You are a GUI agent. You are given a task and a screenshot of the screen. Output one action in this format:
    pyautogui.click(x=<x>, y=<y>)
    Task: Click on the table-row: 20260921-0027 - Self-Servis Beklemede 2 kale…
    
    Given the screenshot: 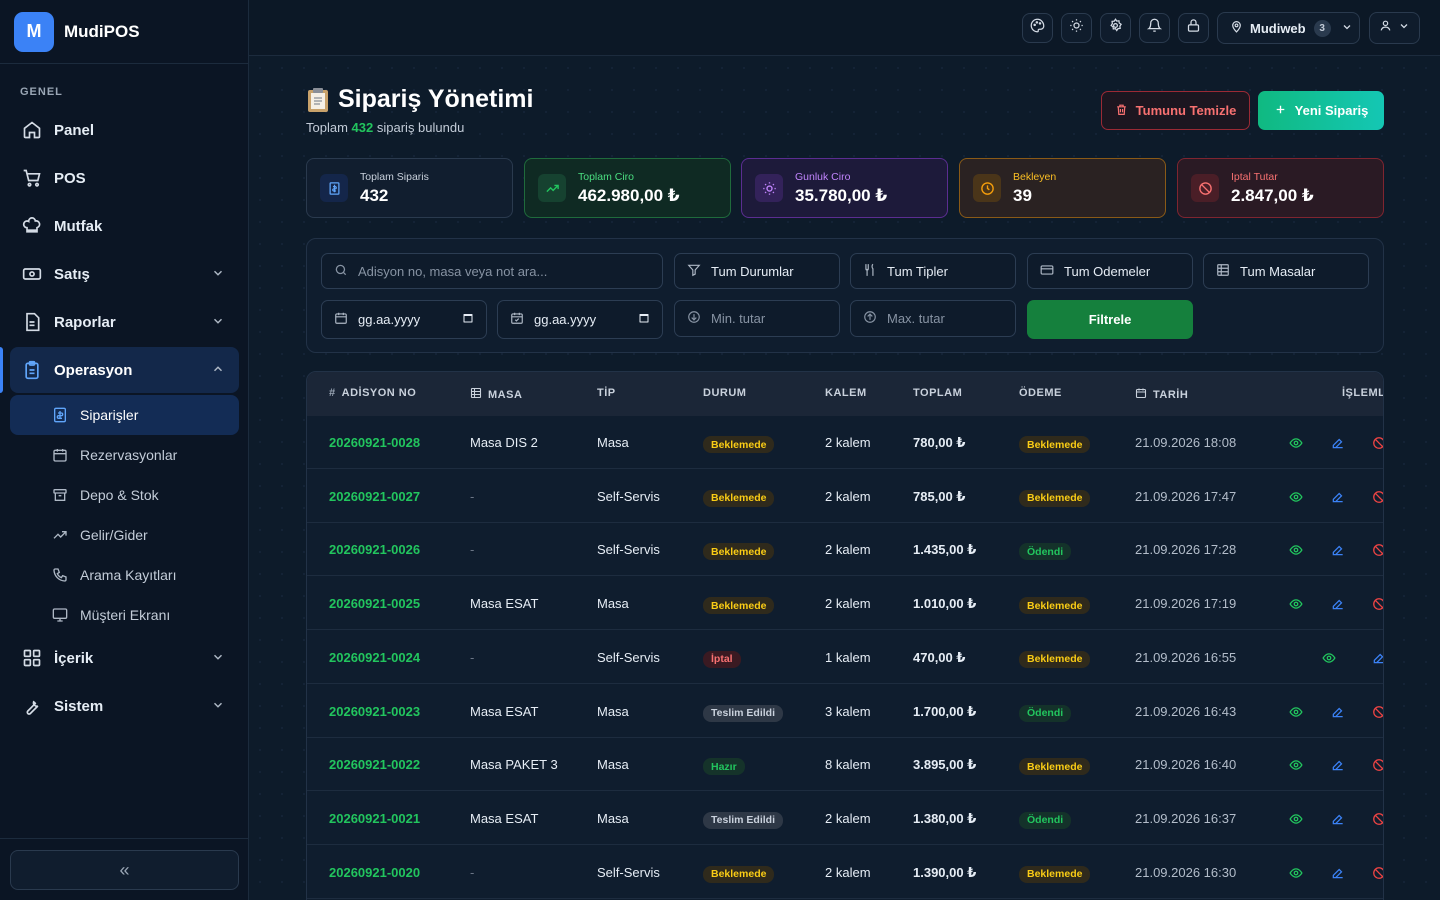 What is the action you would take?
    pyautogui.click(x=845, y=496)
    